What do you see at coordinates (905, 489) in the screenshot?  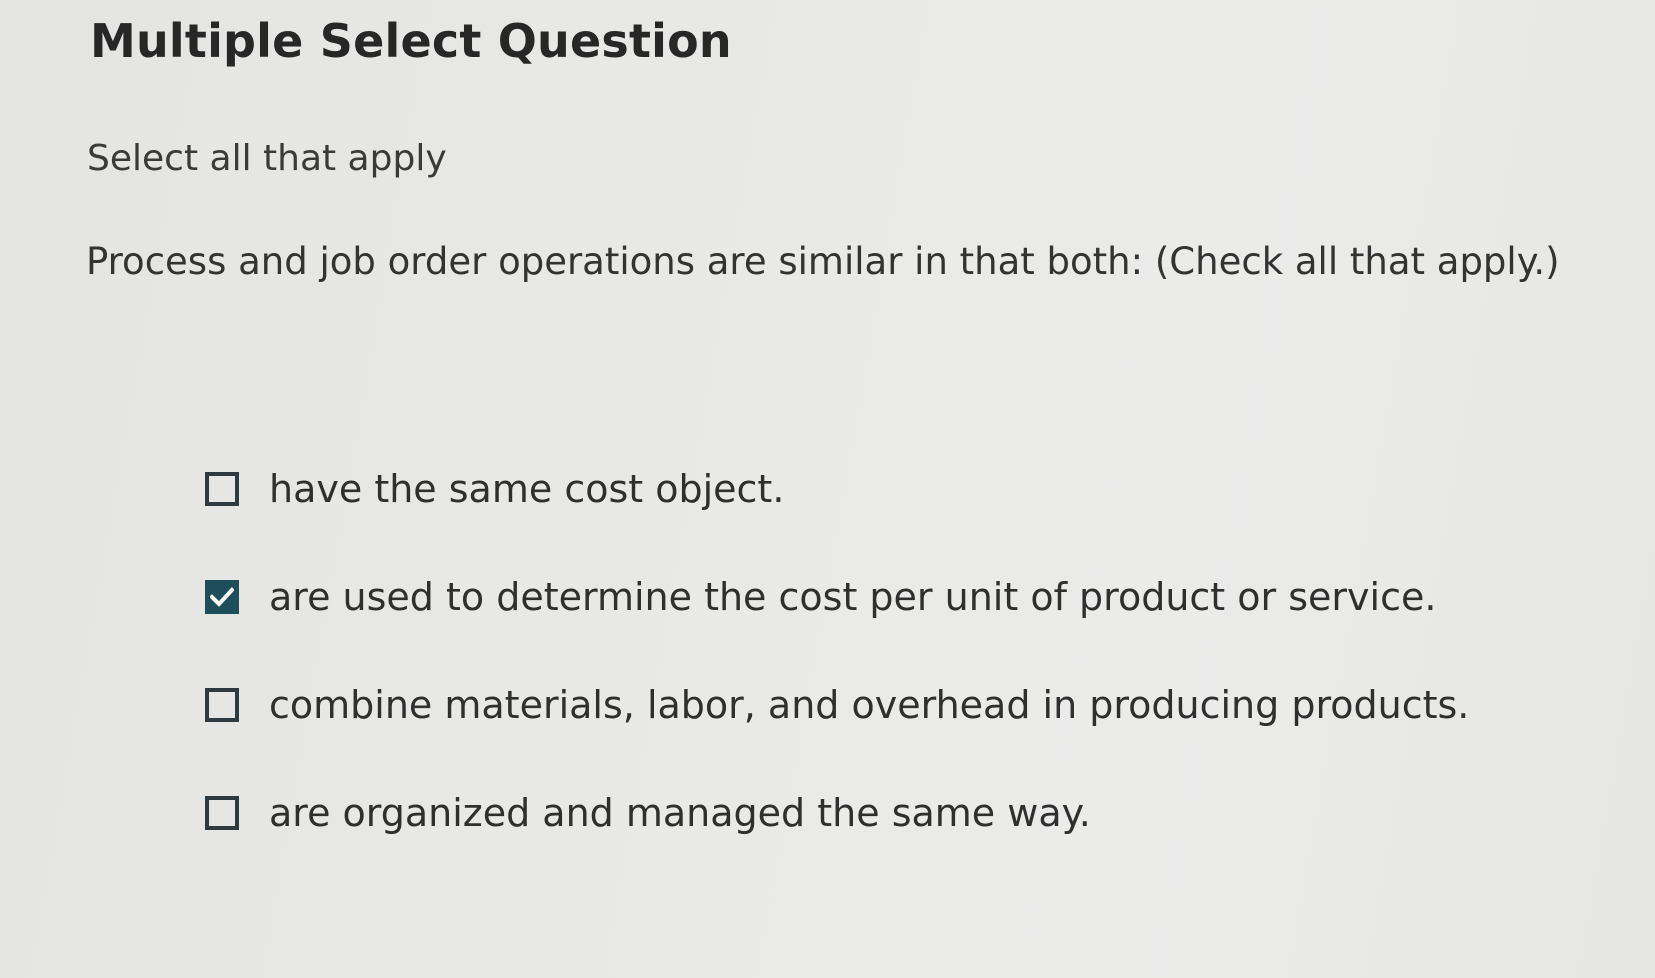 I see `answer-option-1: have the same cost object.` at bounding box center [905, 489].